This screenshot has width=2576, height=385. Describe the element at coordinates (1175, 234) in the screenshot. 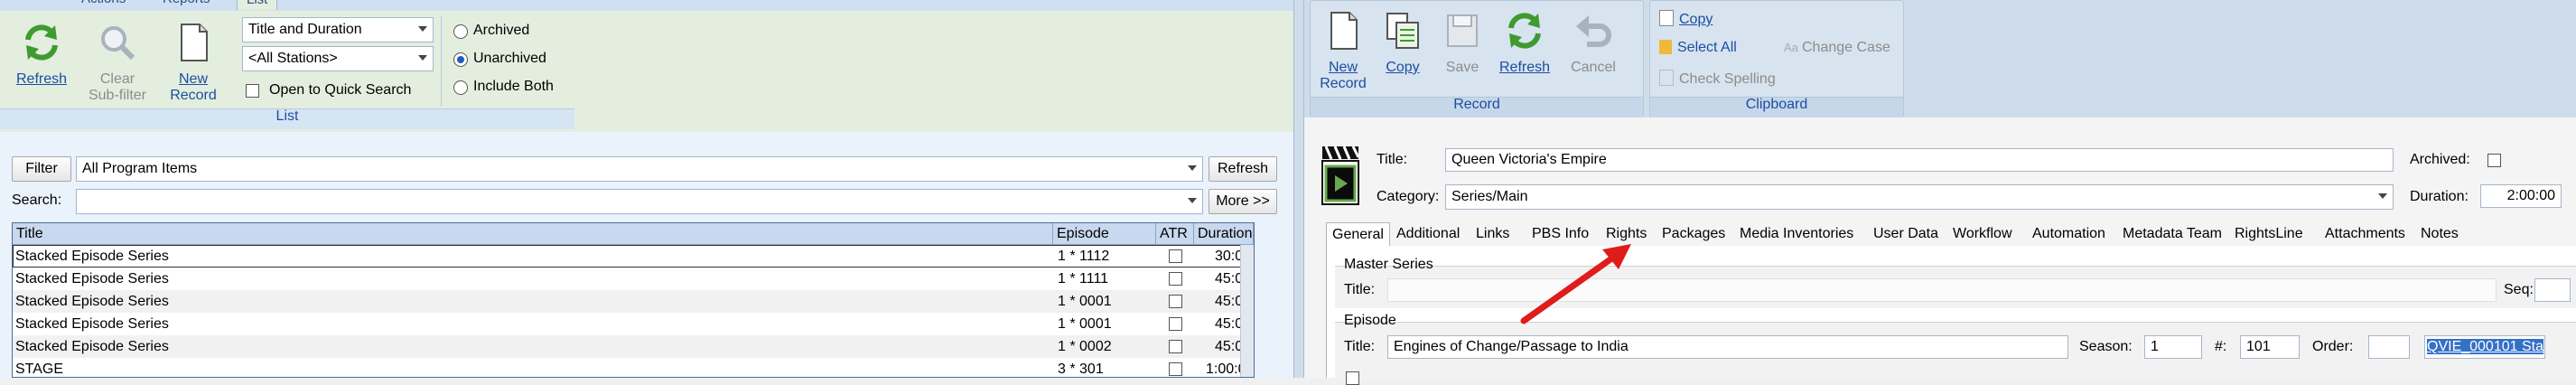

I see `column-header-atr: ATR` at that location.